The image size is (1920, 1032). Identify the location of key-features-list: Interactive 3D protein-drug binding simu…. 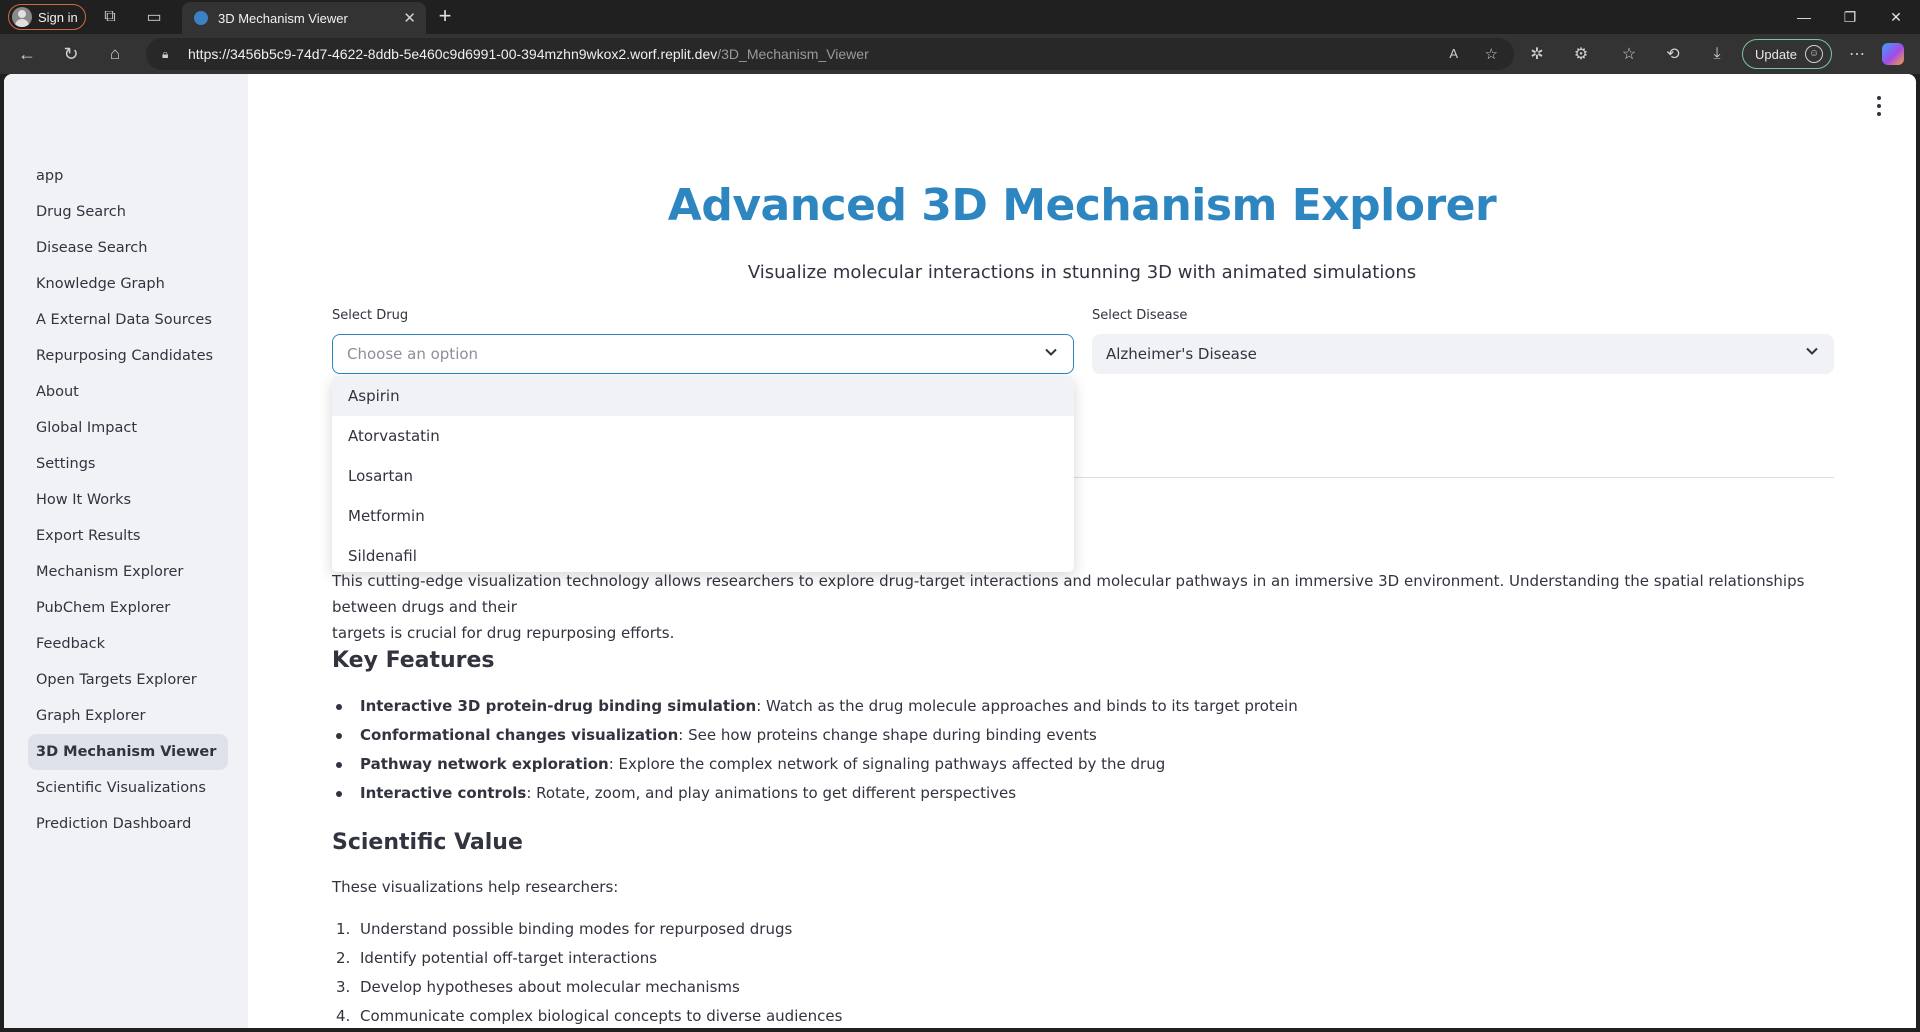
(1032, 750).